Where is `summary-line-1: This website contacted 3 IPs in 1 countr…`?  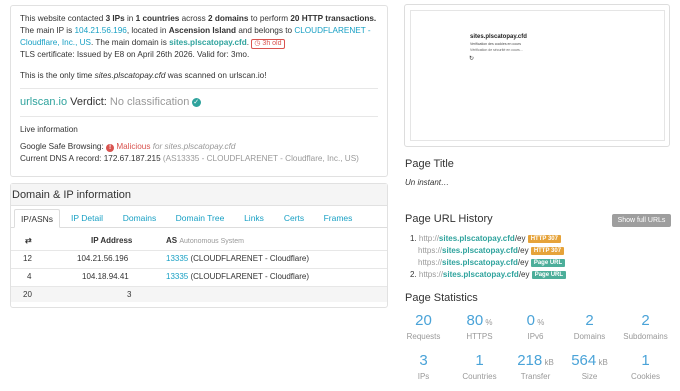
summary-line-1: This website contacted 3 IPs in 1 countr… is located at coordinates (198, 18).